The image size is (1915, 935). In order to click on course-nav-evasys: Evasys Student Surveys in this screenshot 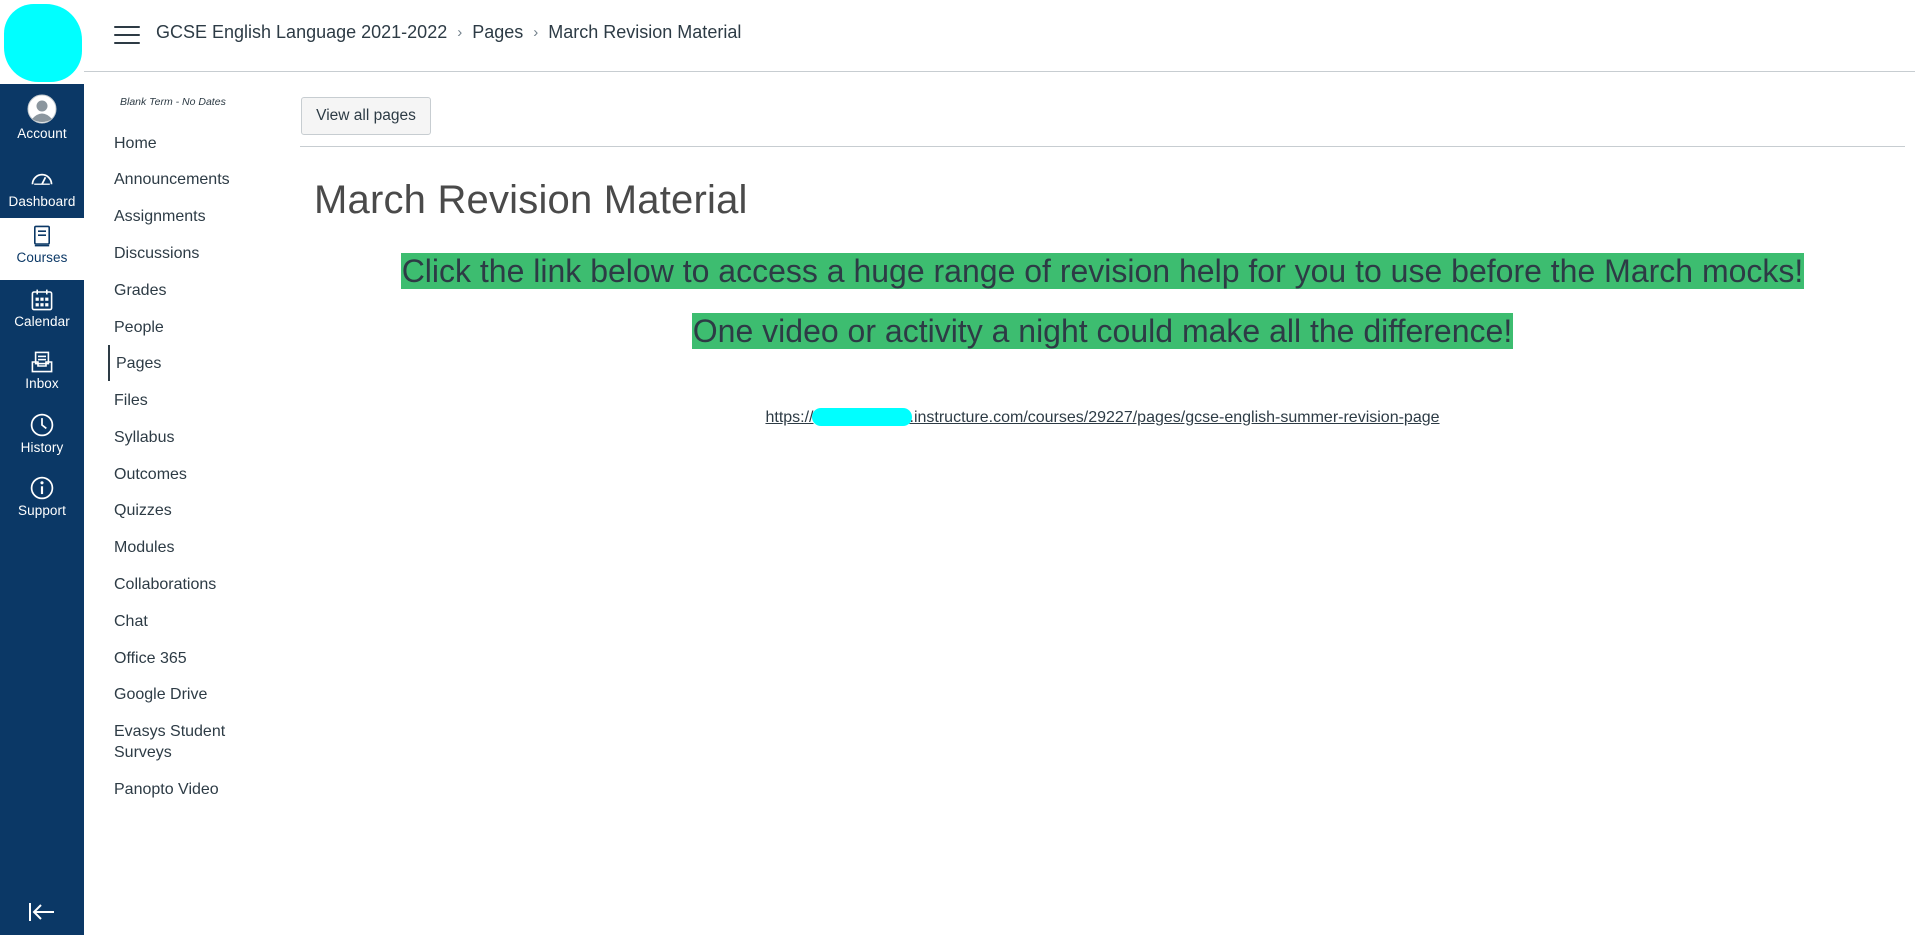, I will do `click(179, 742)`.